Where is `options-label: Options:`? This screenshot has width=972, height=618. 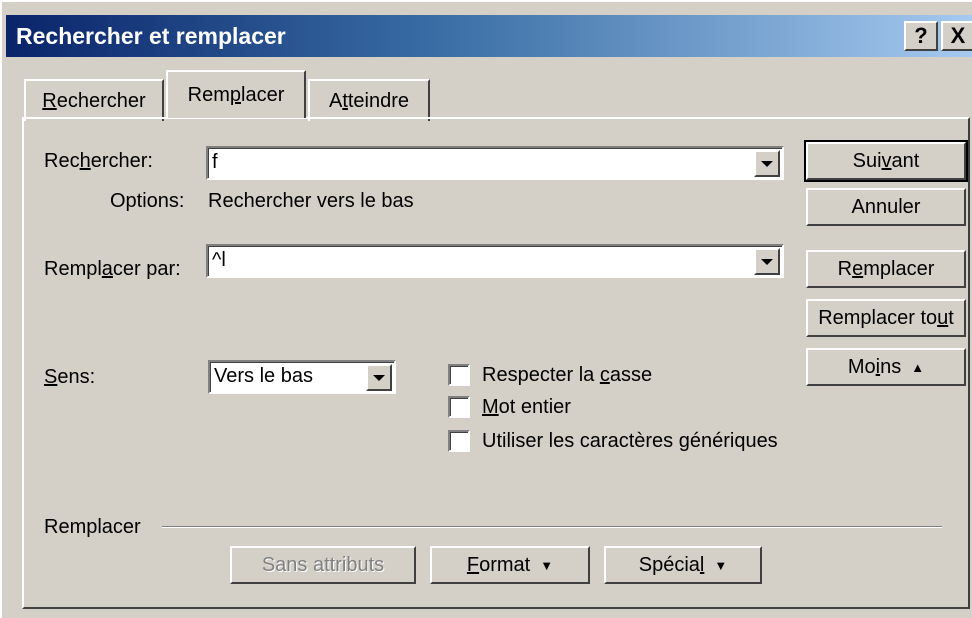 options-label: Options: is located at coordinates (147, 201).